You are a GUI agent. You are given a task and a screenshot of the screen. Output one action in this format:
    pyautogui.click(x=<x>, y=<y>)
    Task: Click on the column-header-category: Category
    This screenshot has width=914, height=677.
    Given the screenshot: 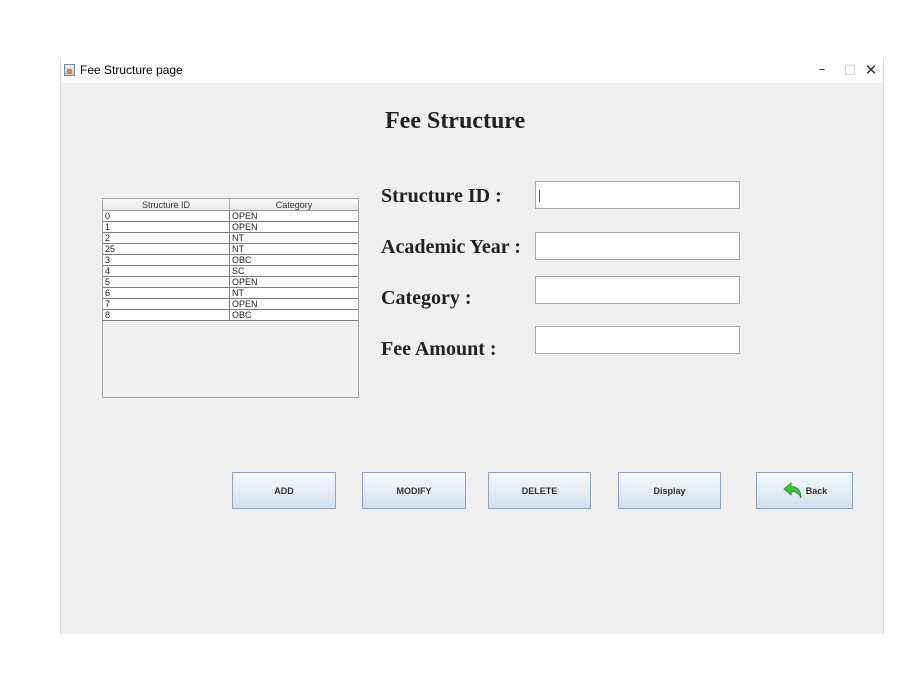 What is the action you would take?
    pyautogui.click(x=293, y=205)
    